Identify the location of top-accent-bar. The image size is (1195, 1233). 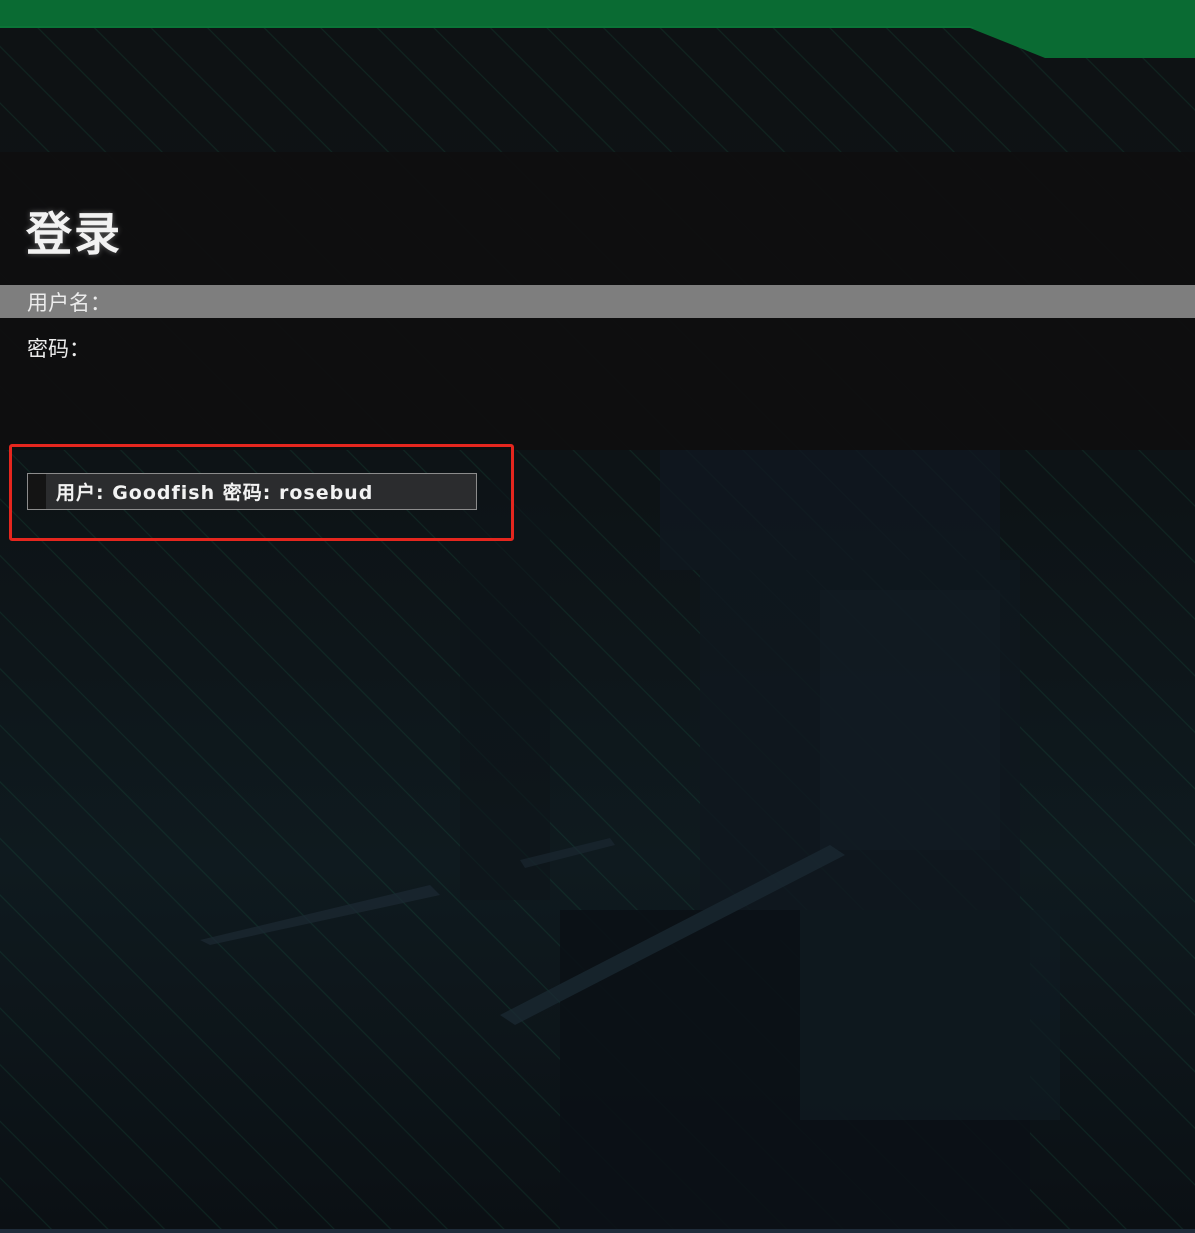
(597, 29).